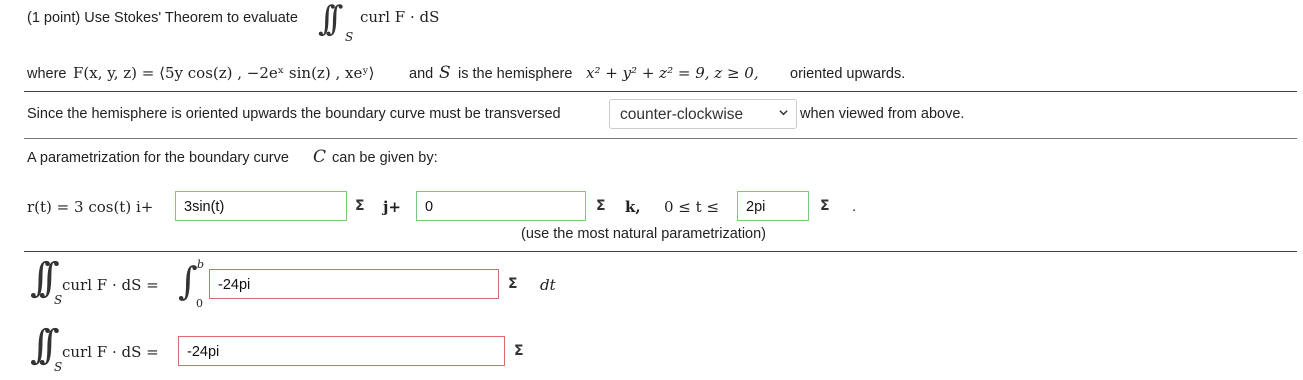 This screenshot has width=1303, height=380. What do you see at coordinates (854, 207) in the screenshot?
I see `period: .` at bounding box center [854, 207].